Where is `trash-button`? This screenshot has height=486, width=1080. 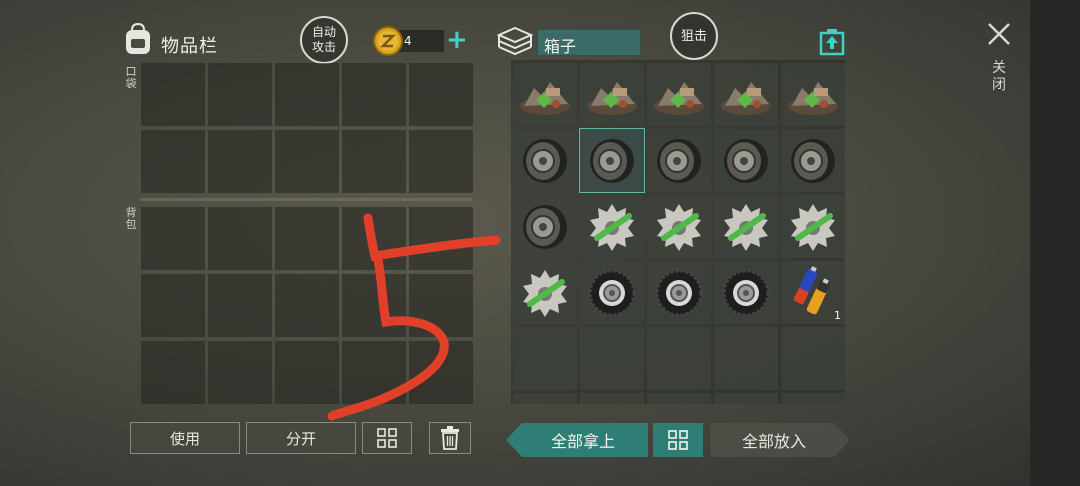 trash-button is located at coordinates (450, 438).